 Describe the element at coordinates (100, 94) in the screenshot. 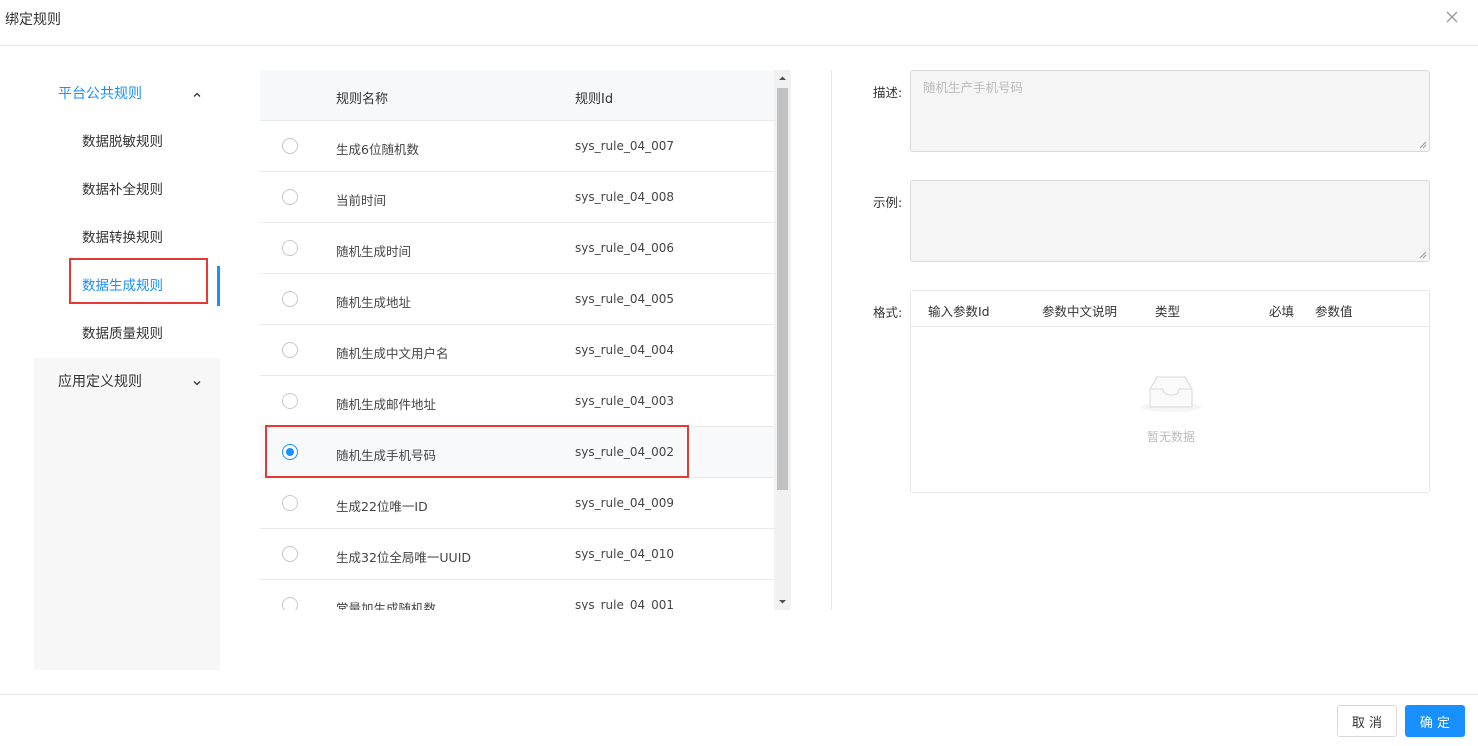

I see `menu-group-label: 平台公共规则` at that location.